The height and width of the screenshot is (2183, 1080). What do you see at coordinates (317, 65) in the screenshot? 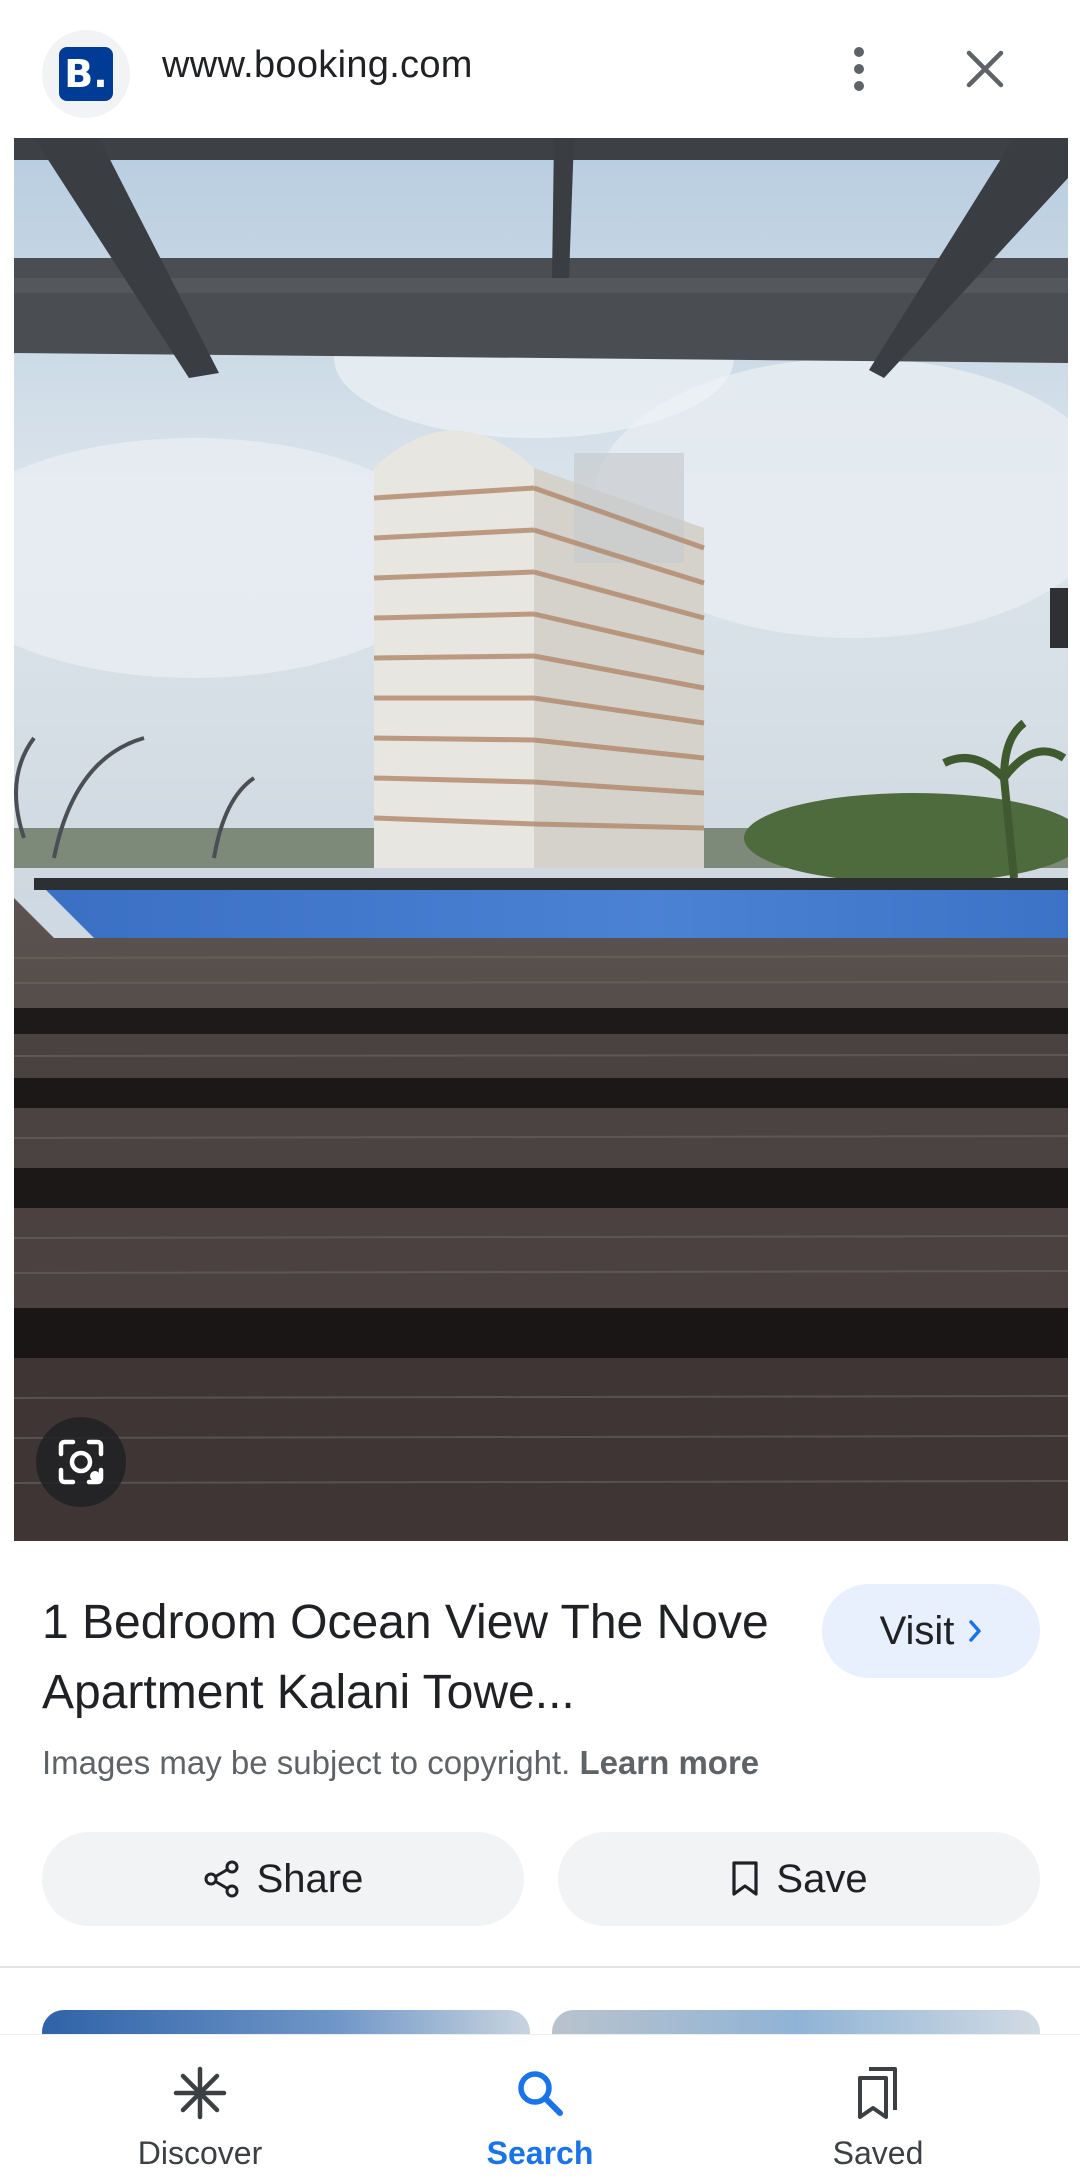
I see `site-url: www.booking.com` at bounding box center [317, 65].